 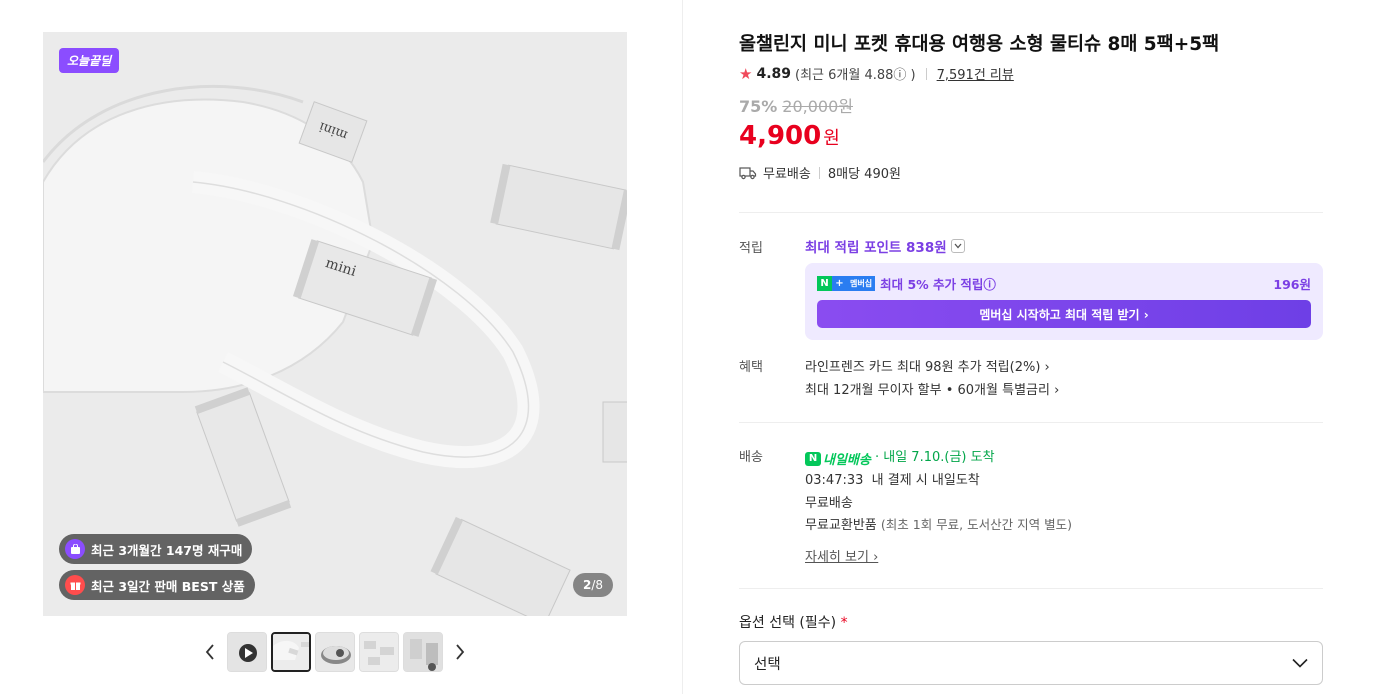 What do you see at coordinates (1031, 74) in the screenshot?
I see `rating-row: ★ 4.89 (최근 6개월 4.88ⓘ ) 7,591건 리뷰` at bounding box center [1031, 74].